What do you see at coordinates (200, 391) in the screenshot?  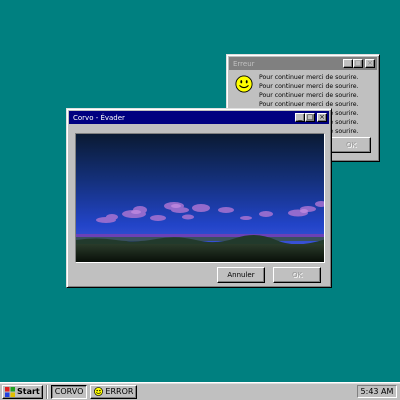 I see `taskbar: Start CORVO ERROR 5:43 AM` at bounding box center [200, 391].